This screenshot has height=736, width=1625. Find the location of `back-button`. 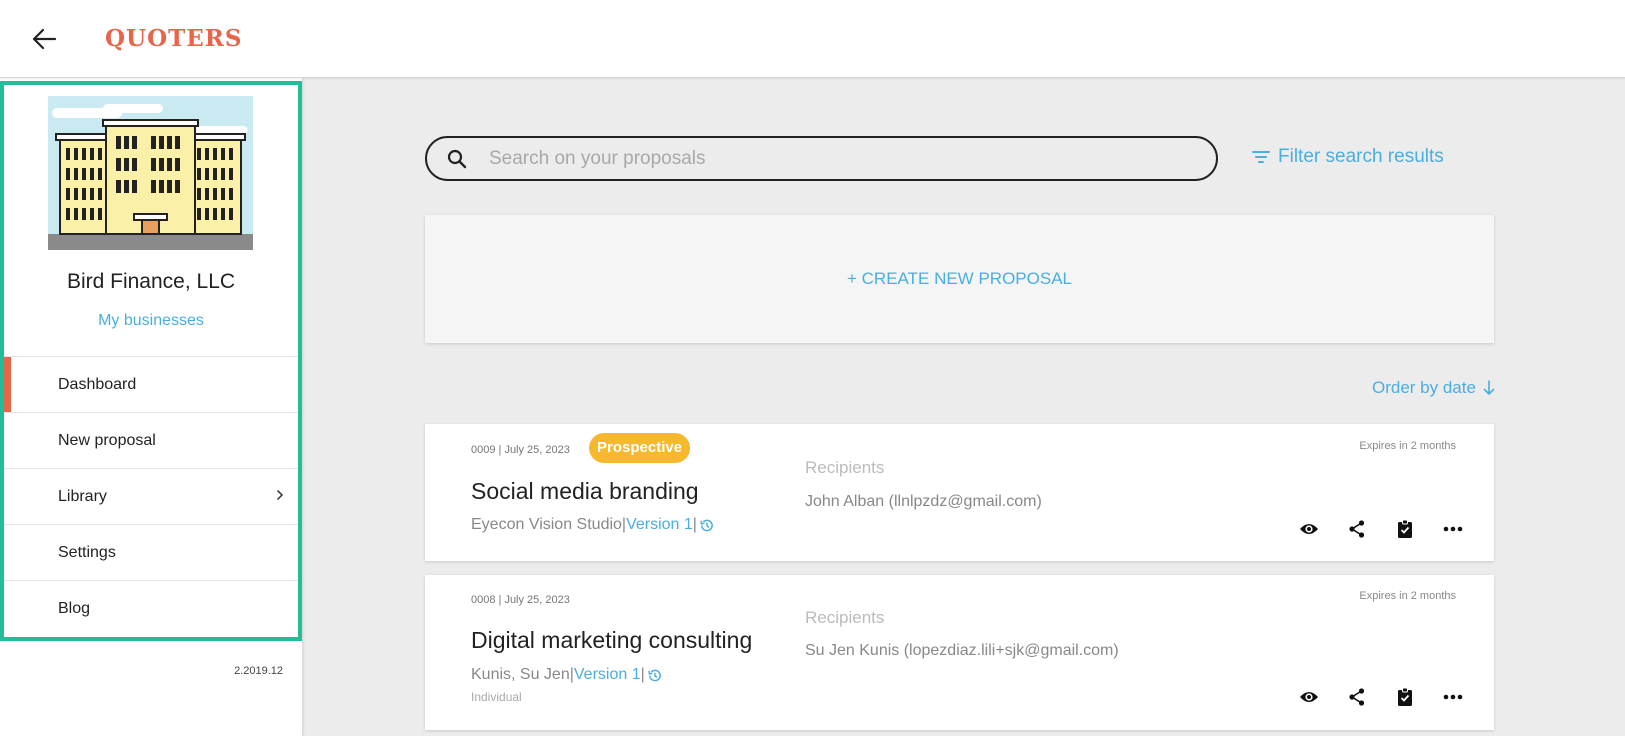

back-button is located at coordinates (44, 39).